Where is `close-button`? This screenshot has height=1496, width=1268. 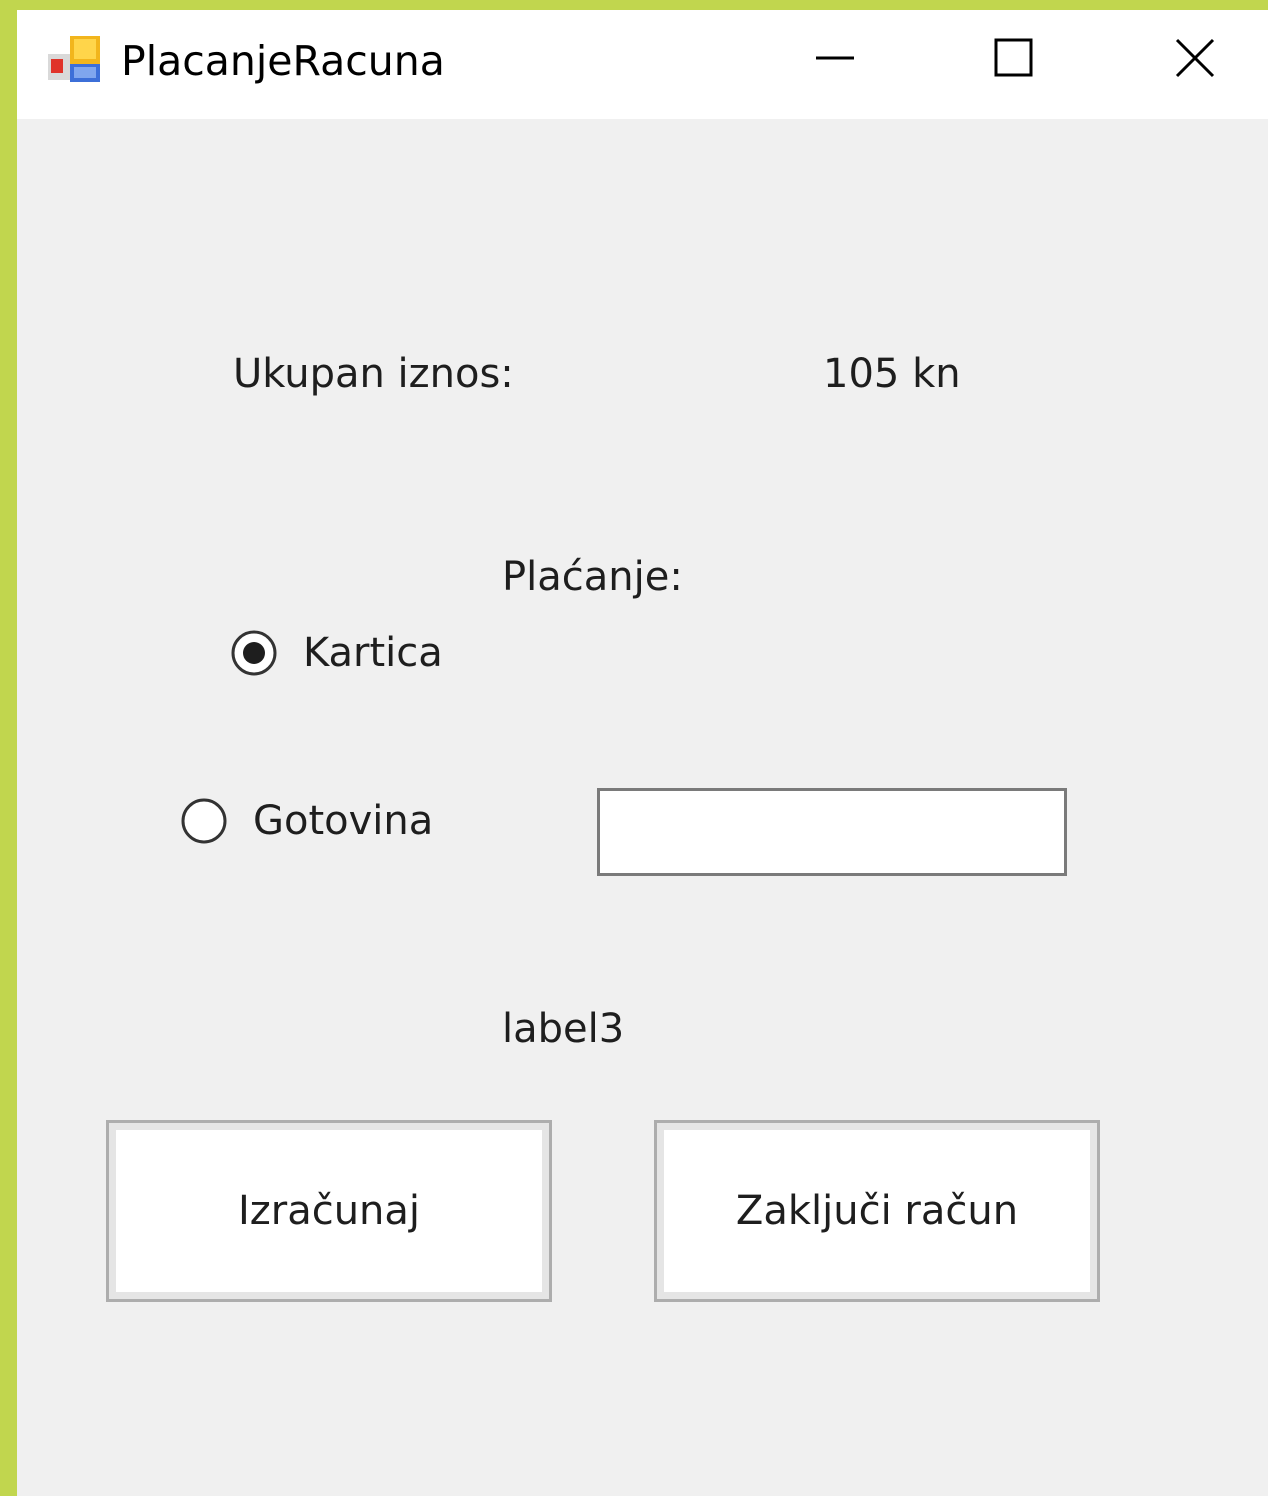 close-button is located at coordinates (1195, 60).